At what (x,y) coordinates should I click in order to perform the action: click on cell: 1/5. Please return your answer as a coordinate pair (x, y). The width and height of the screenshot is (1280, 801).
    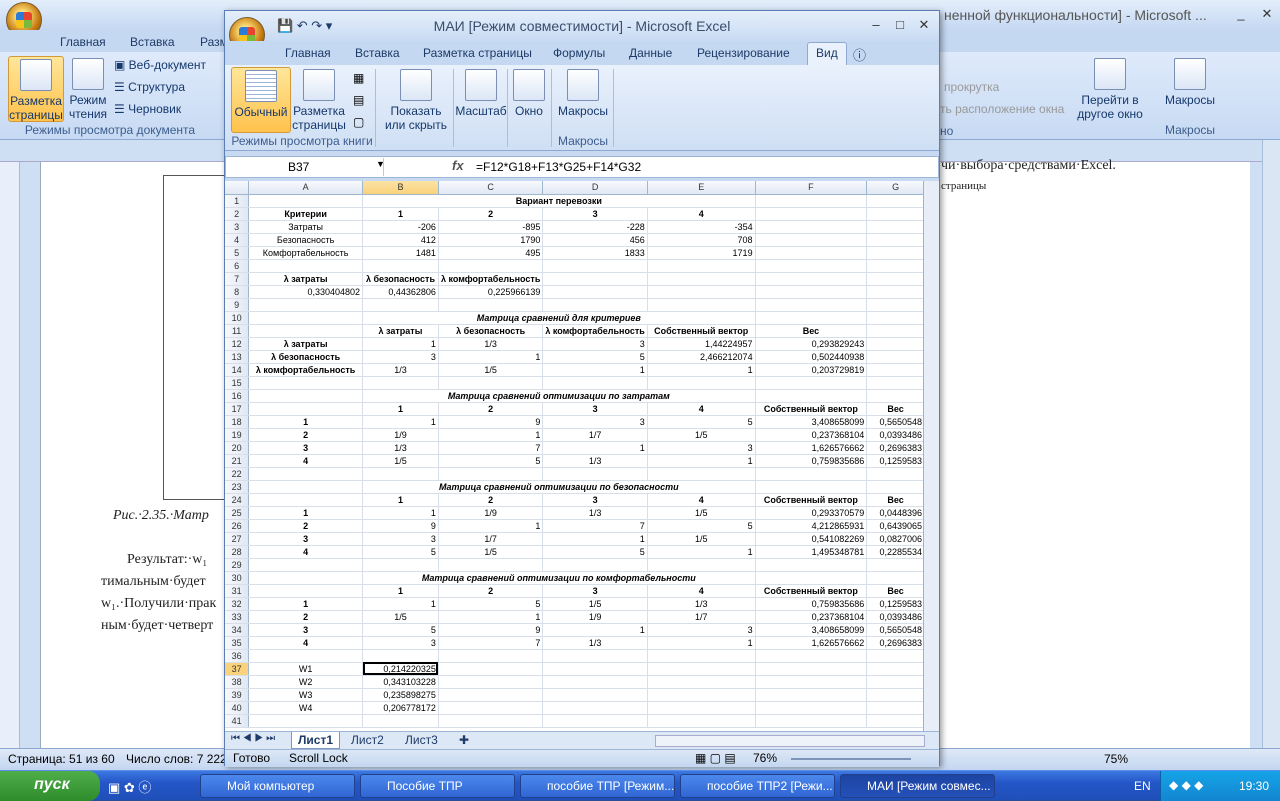
    Looking at the image, I should click on (491, 370).